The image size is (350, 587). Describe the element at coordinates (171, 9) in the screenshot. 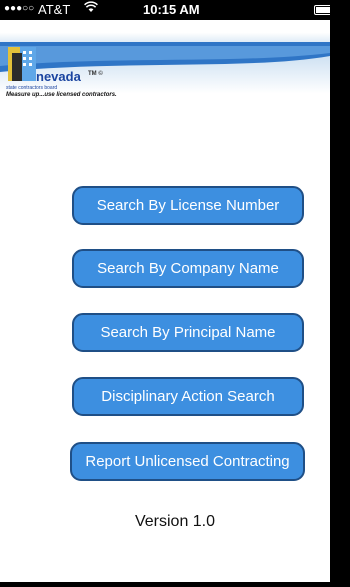

I see `status-time: 10:15 AM` at that location.